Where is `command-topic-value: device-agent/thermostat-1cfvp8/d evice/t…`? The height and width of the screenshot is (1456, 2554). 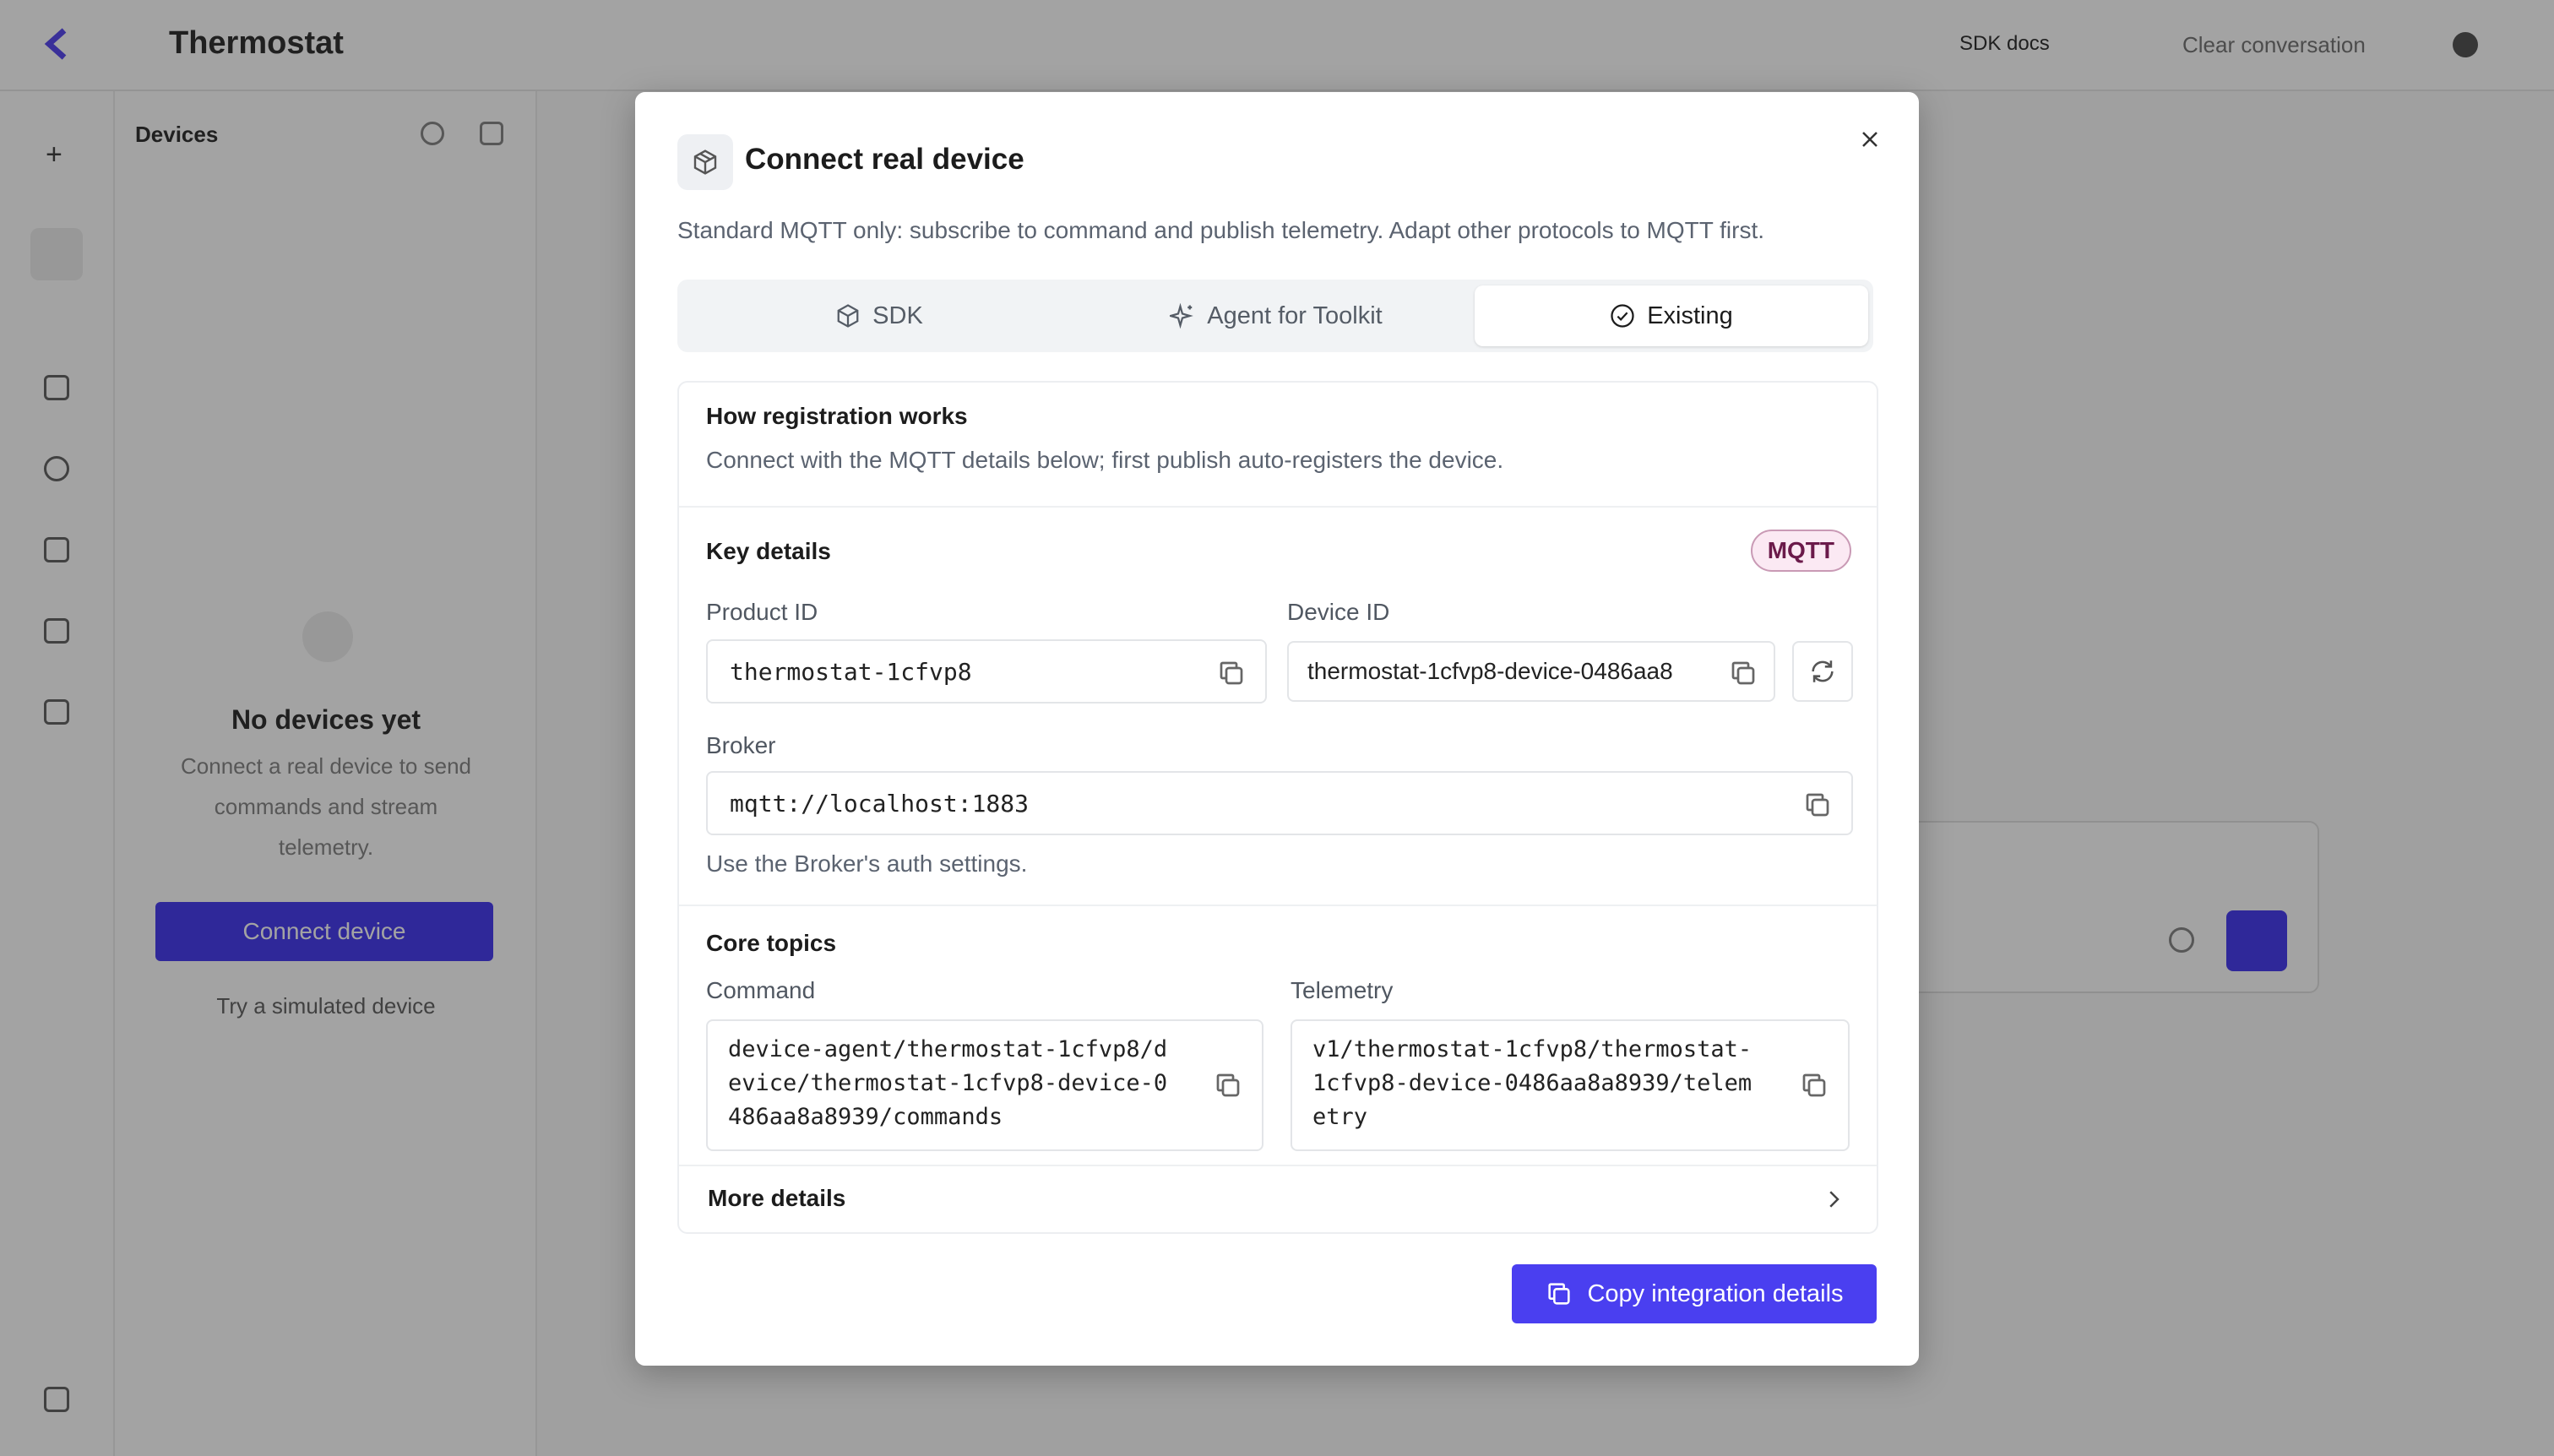 command-topic-value: device-agent/thermostat-1cfvp8/d evice/t… is located at coordinates (948, 1083).